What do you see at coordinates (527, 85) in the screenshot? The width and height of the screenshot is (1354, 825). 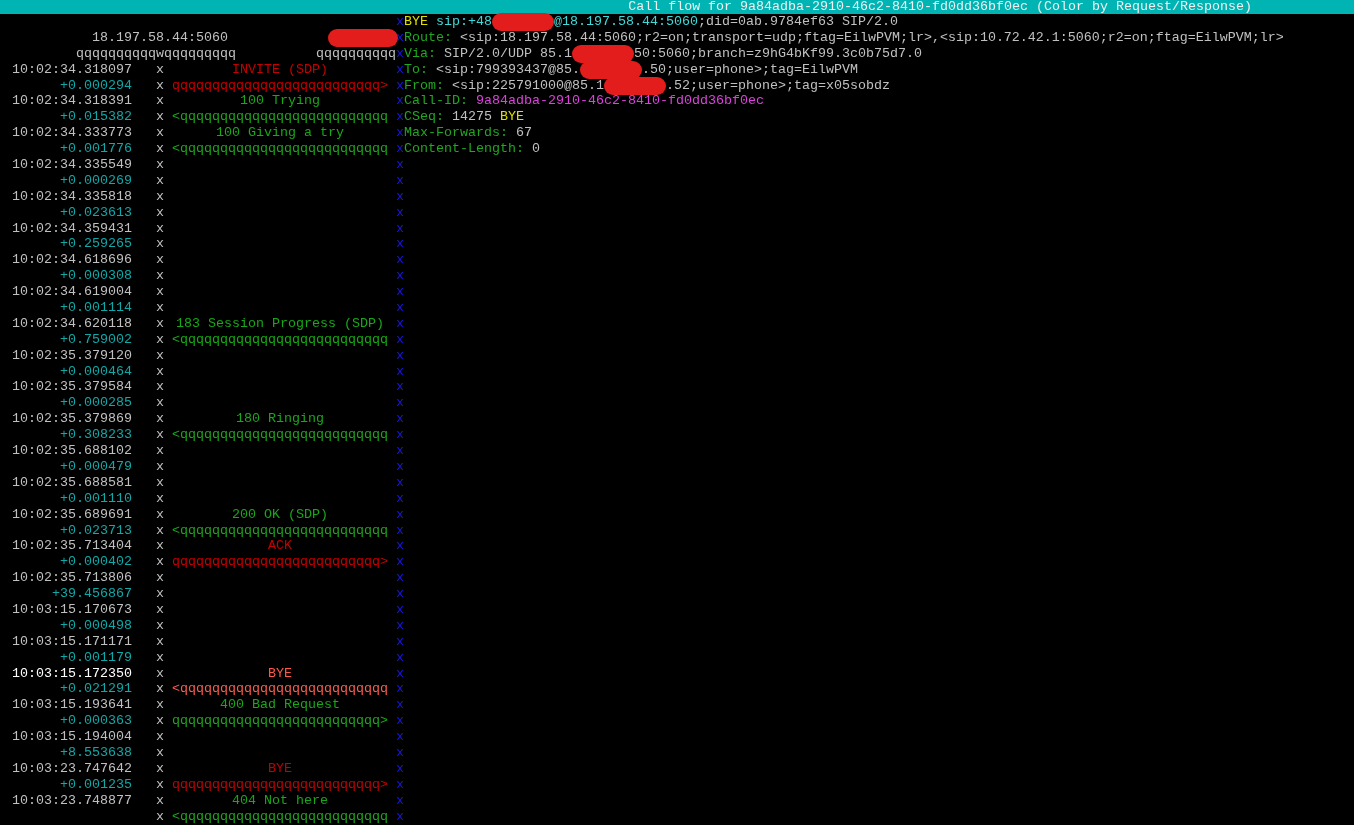 I see `header-value: <sip:225791000@85.1` at bounding box center [527, 85].